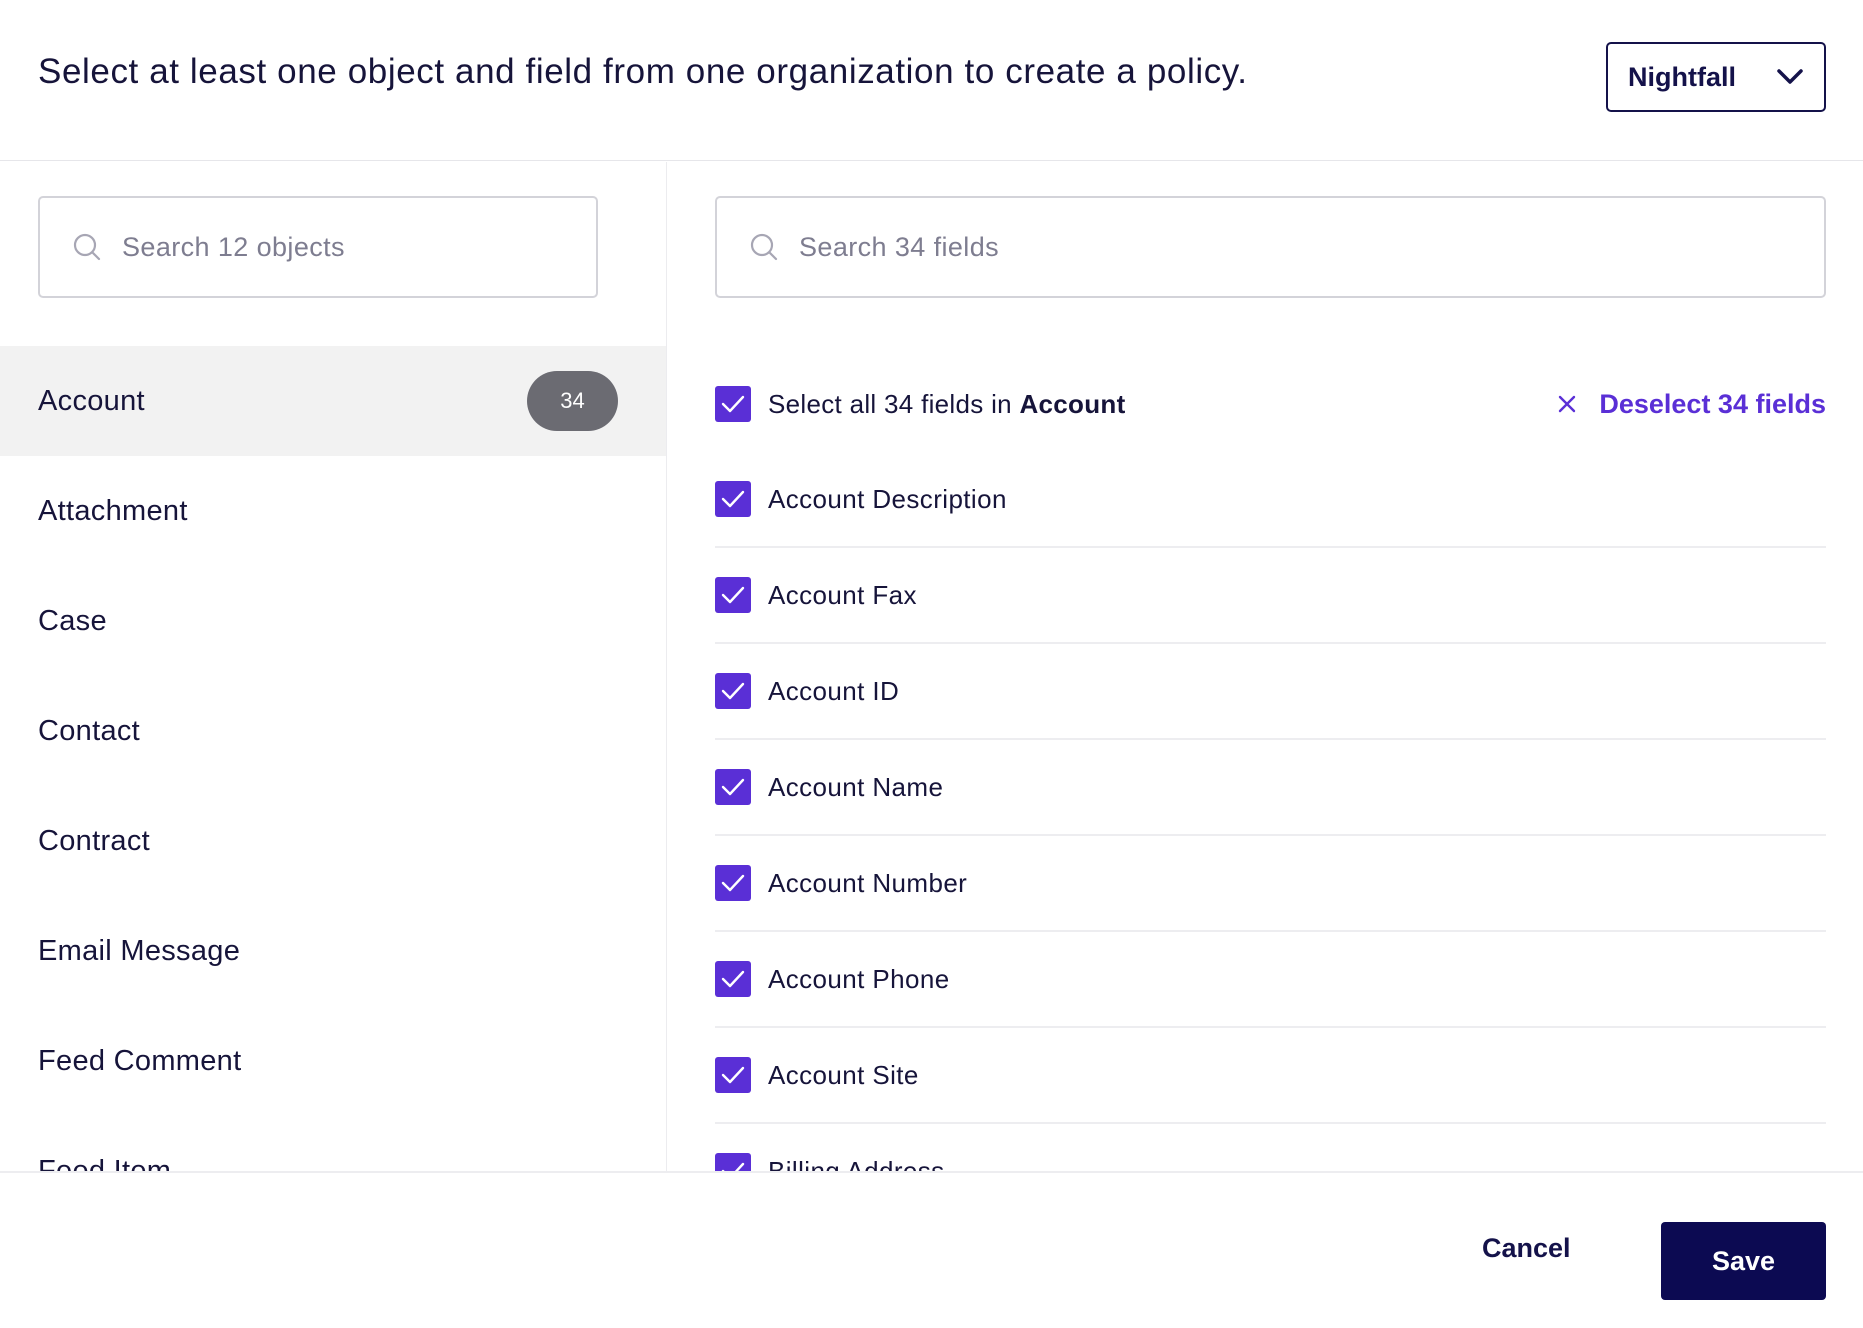 Image resolution: width=1863 pixels, height=1328 pixels. I want to click on modal-footer: Cancel Save, so click(931, 1249).